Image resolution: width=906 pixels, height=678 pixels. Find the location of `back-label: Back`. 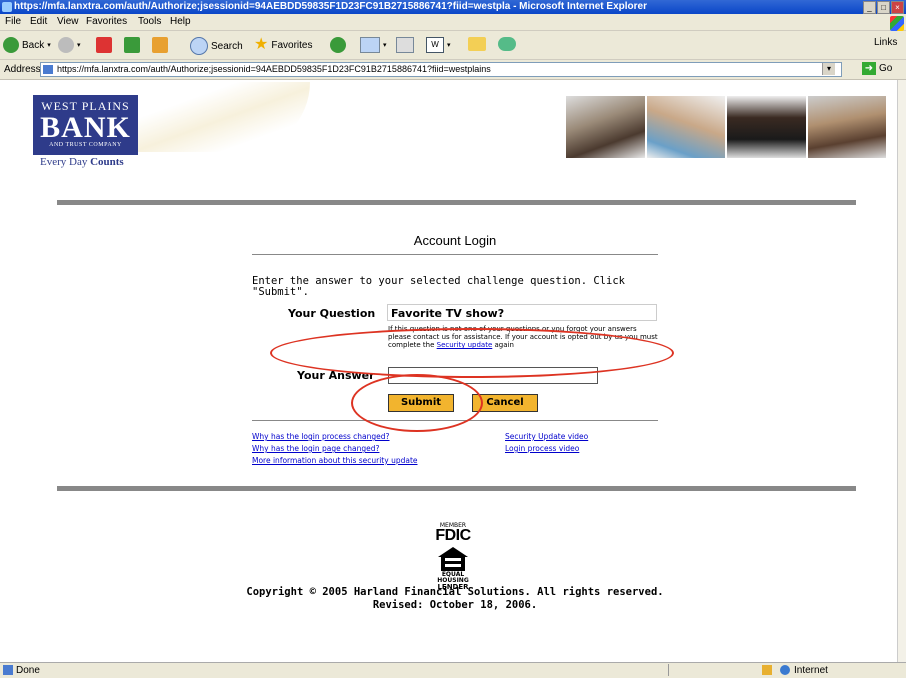

back-label: Back is located at coordinates (33, 45).